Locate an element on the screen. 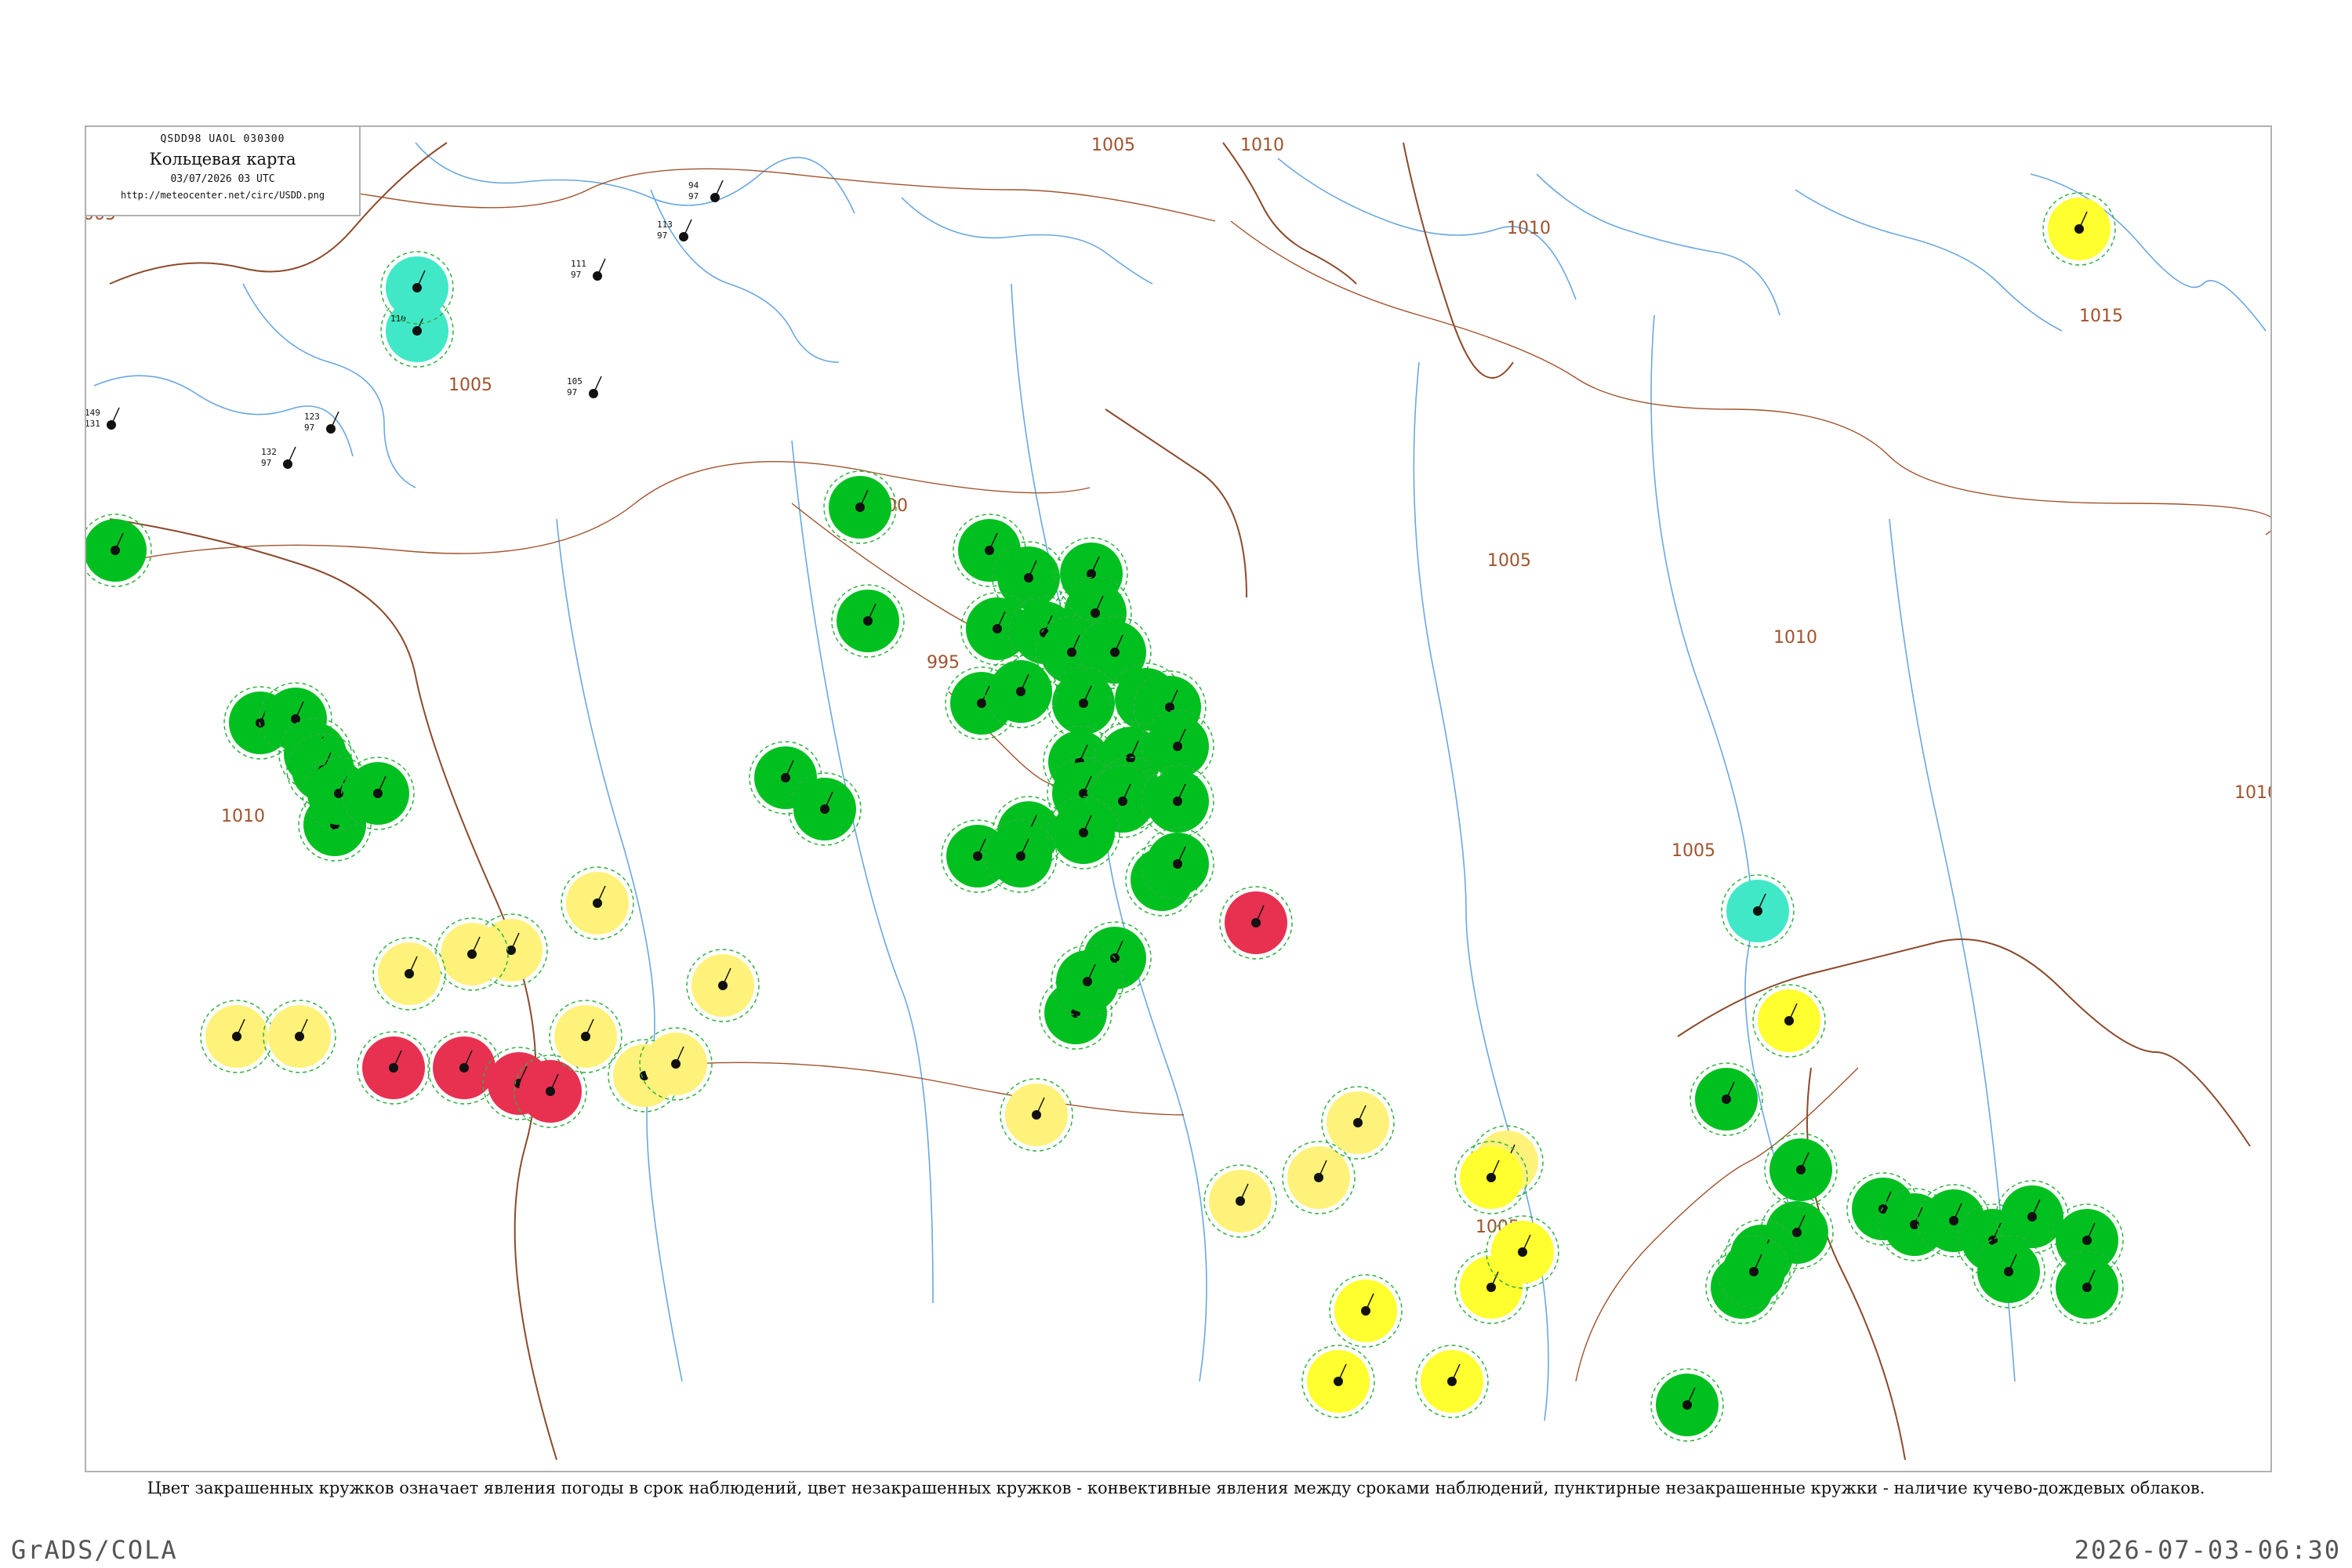 This screenshot has height=1568, width=2352. station-plot: 10597 is located at coordinates (584, 387).